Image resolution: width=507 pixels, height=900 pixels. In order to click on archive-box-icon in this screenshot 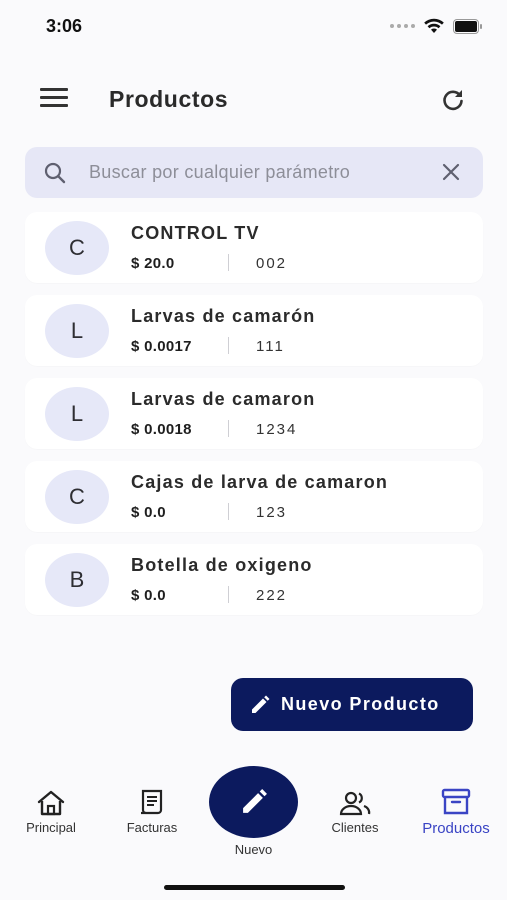, I will do `click(456, 801)`.